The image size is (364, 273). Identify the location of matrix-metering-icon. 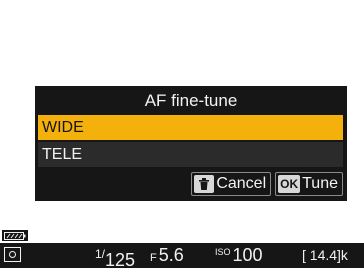
(12, 254).